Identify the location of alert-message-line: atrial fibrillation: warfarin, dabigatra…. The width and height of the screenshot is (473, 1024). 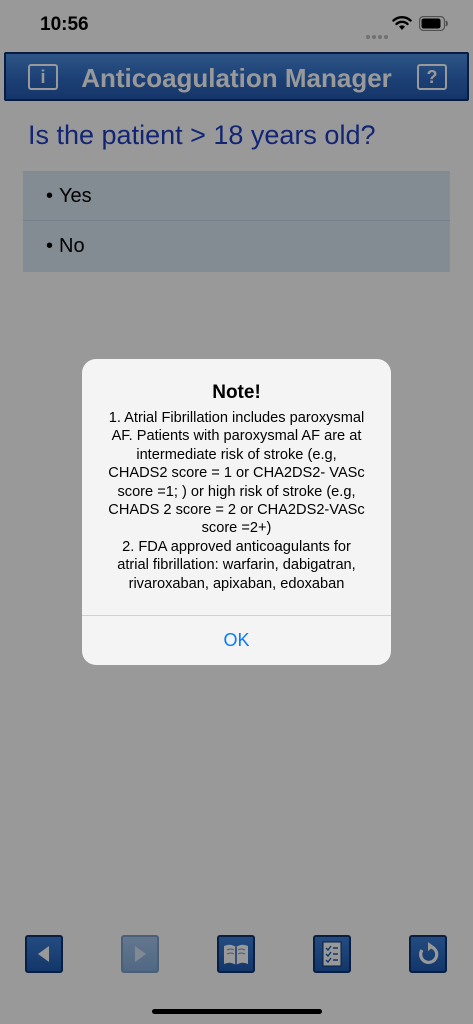
(236, 565).